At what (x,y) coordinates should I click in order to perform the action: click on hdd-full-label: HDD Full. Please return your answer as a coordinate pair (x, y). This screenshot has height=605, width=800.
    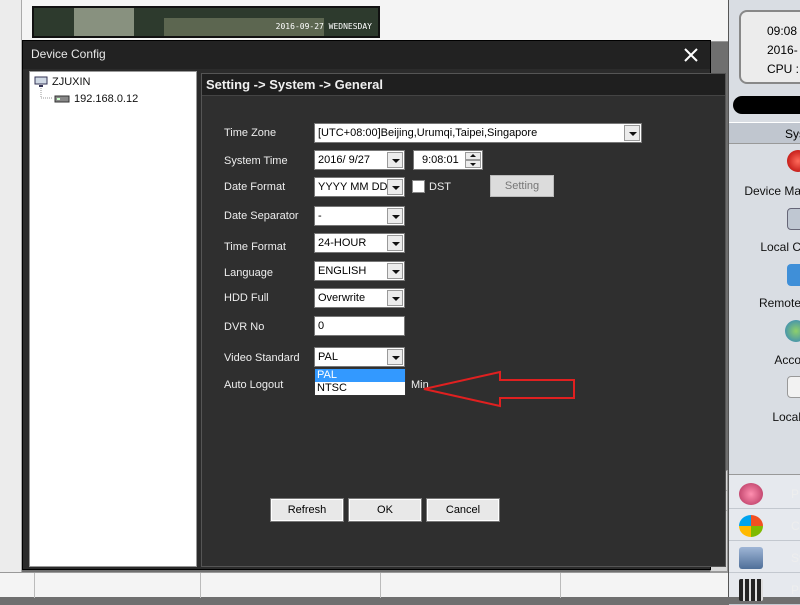
    Looking at the image, I should click on (246, 298).